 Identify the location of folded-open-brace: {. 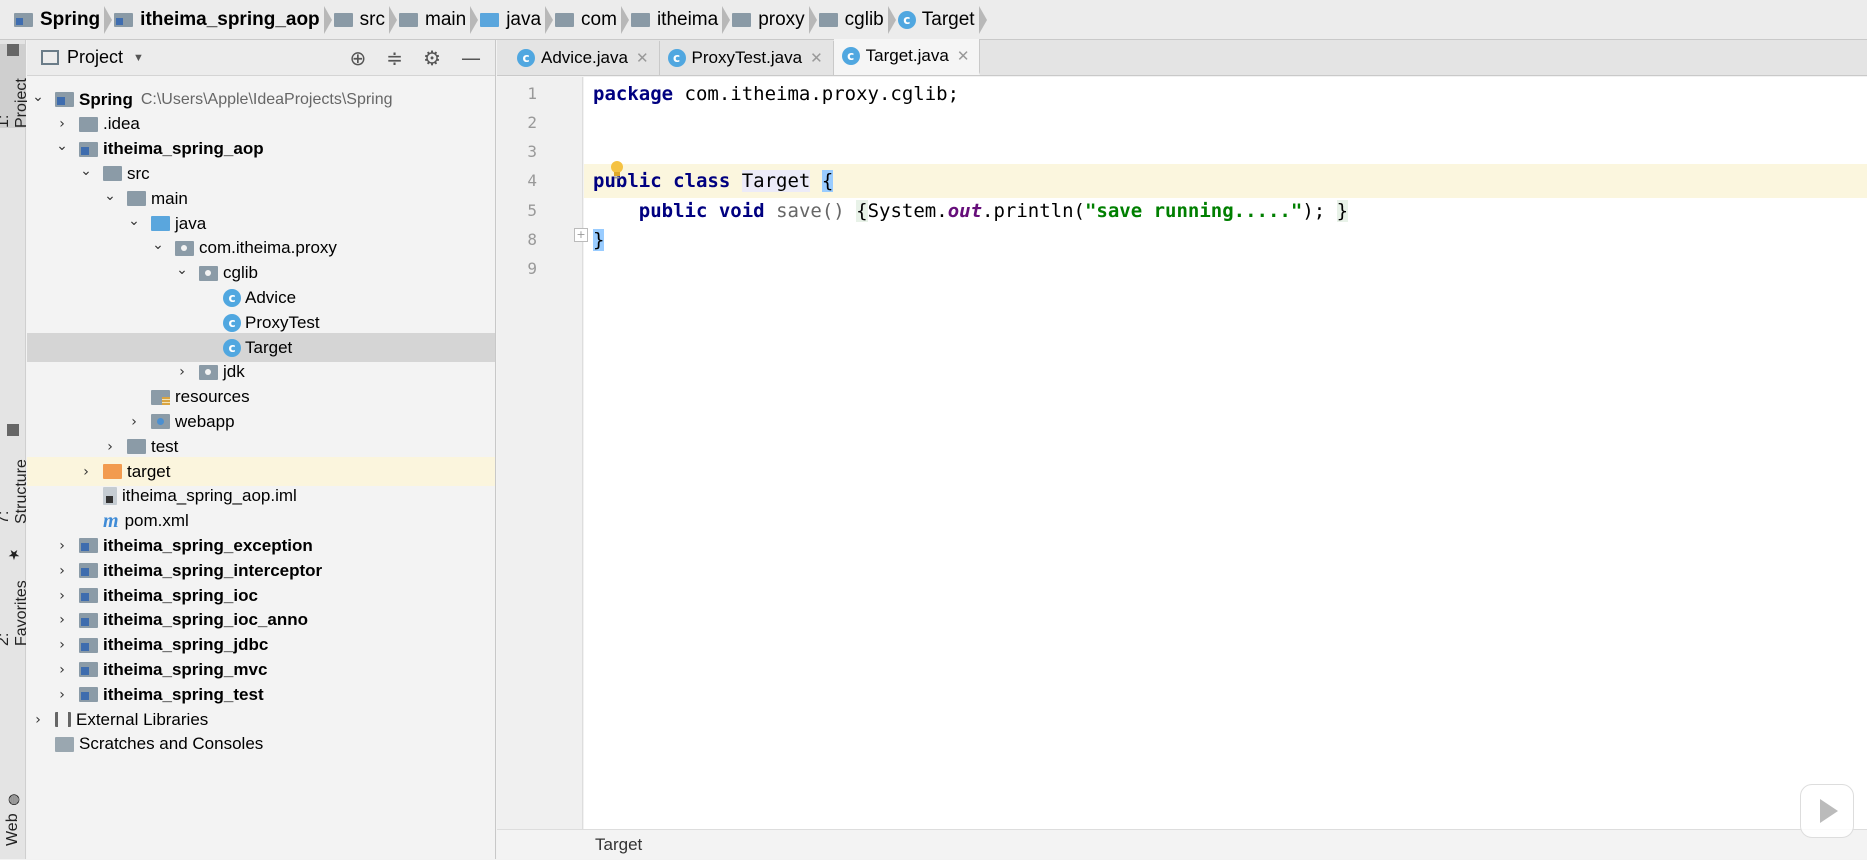
(862, 211).